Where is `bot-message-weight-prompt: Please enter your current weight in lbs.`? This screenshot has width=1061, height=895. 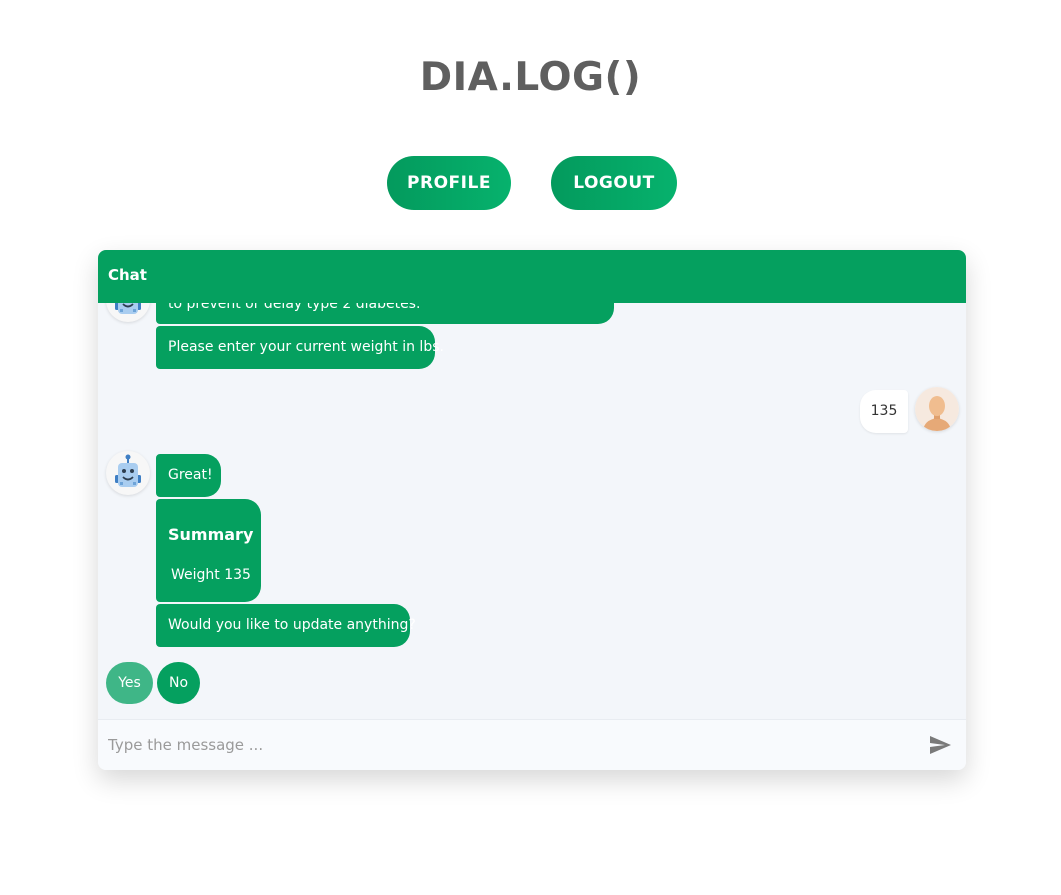 bot-message-weight-prompt: Please enter your current weight in lbs. is located at coordinates (300, 347).